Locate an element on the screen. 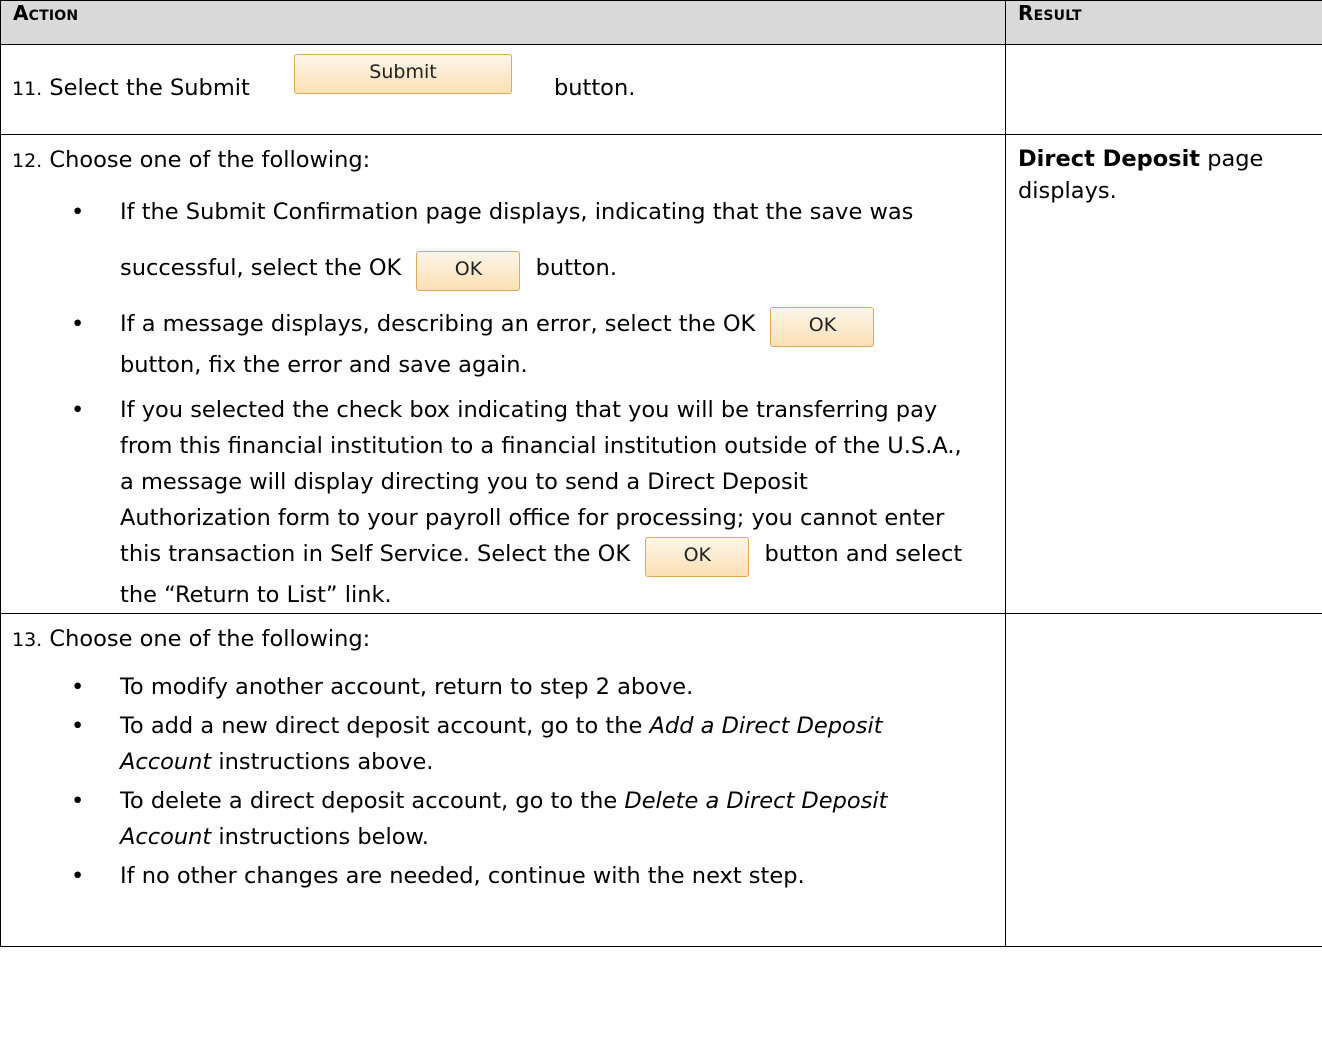 The image size is (1322, 1047). step-11-number: 11. is located at coordinates (27, 89).